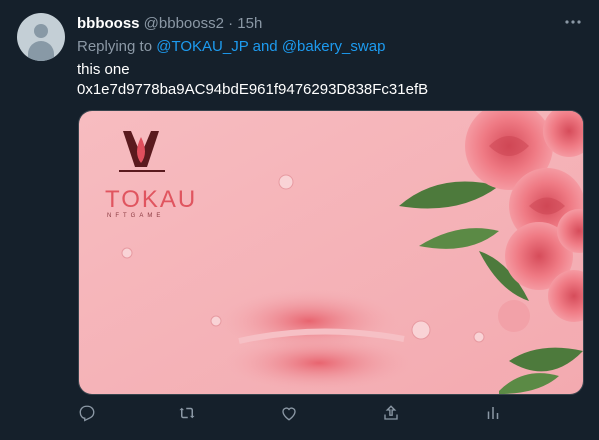  Describe the element at coordinates (135, 216) in the screenshot. I see `logo-subtext: NFTGAME` at that location.